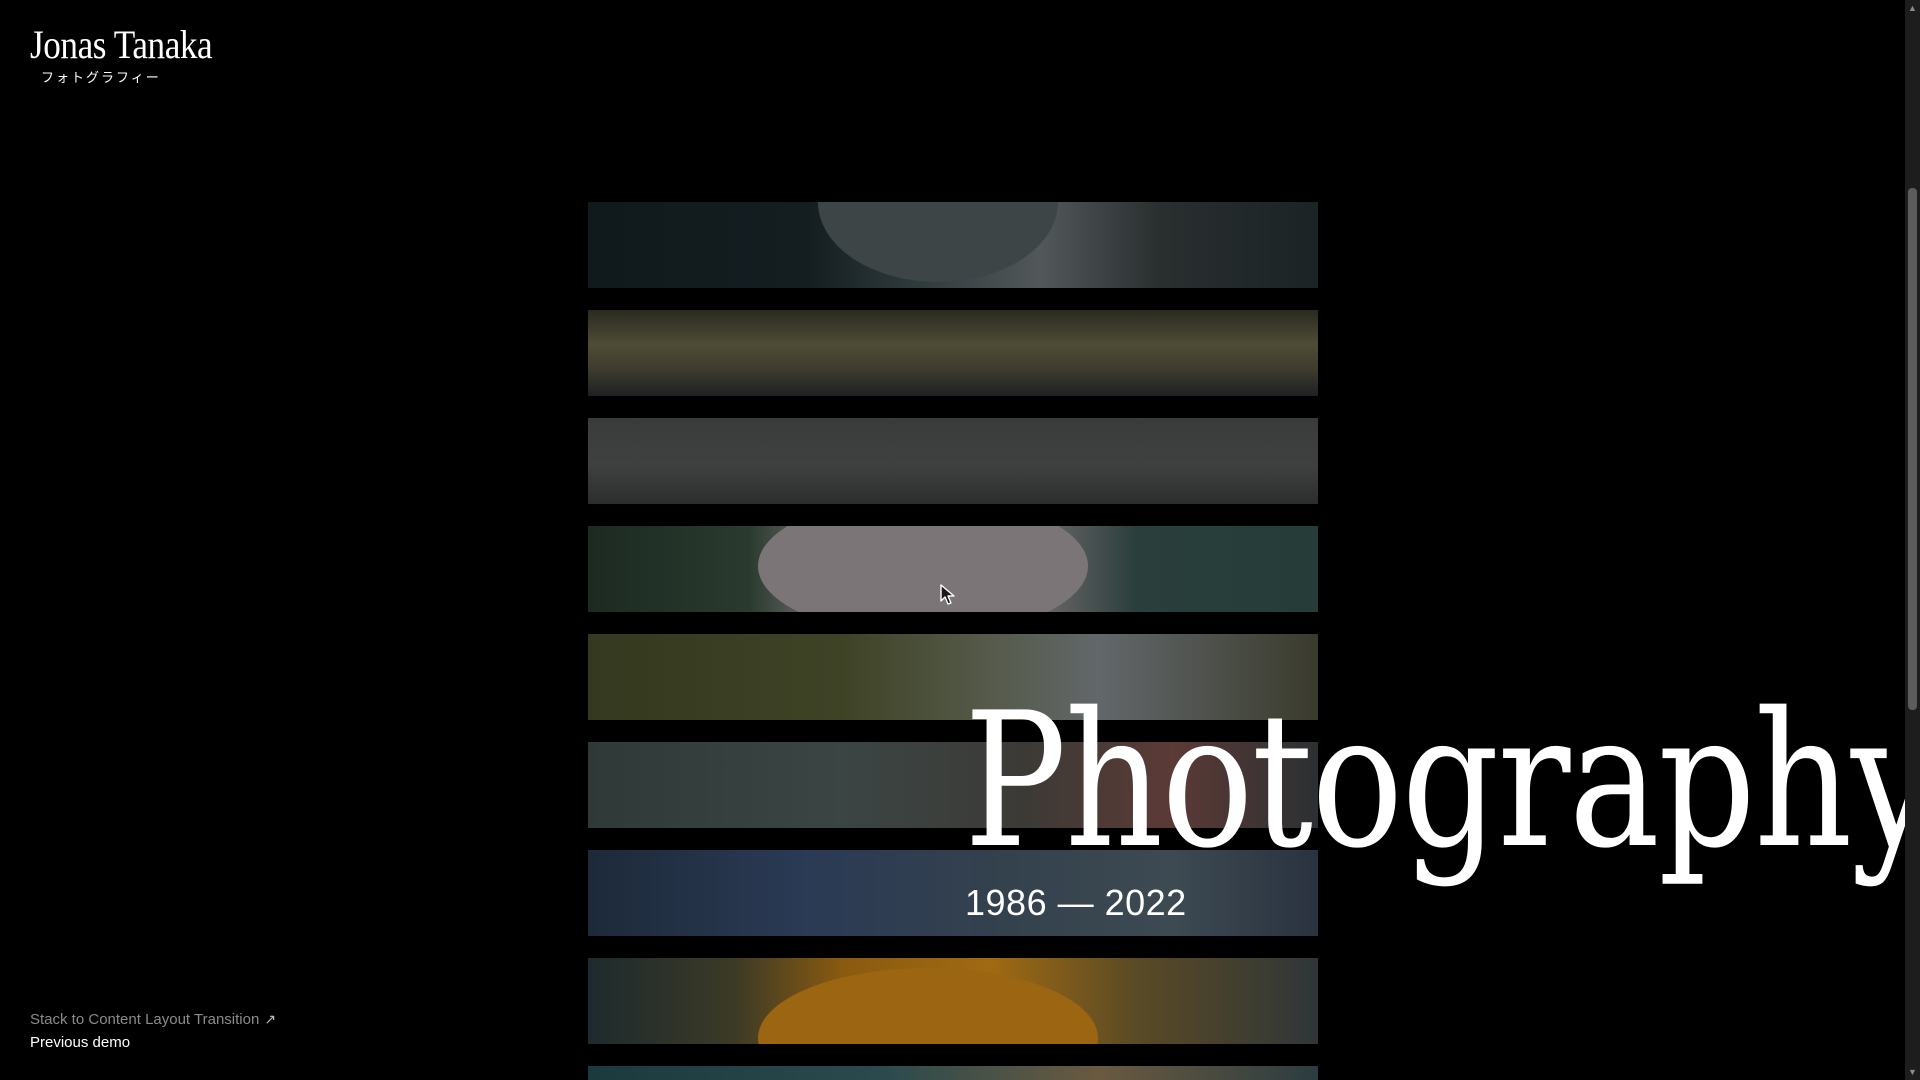 The width and height of the screenshot is (1920, 1080). Describe the element at coordinates (1076, 902) in the screenshot. I see `hero-years: 1986 — 2022` at that location.